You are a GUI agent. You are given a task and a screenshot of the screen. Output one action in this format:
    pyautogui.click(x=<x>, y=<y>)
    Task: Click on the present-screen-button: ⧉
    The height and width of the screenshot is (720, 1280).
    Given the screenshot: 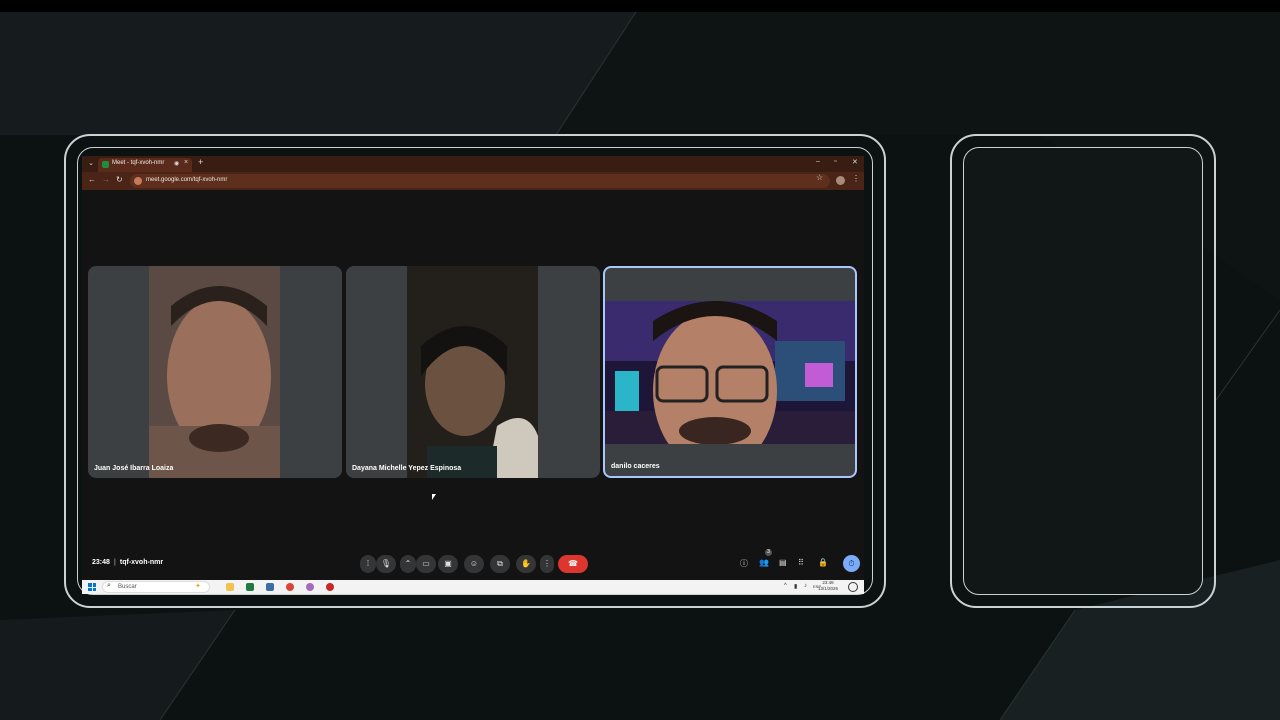 What is the action you would take?
    pyautogui.click(x=500, y=564)
    